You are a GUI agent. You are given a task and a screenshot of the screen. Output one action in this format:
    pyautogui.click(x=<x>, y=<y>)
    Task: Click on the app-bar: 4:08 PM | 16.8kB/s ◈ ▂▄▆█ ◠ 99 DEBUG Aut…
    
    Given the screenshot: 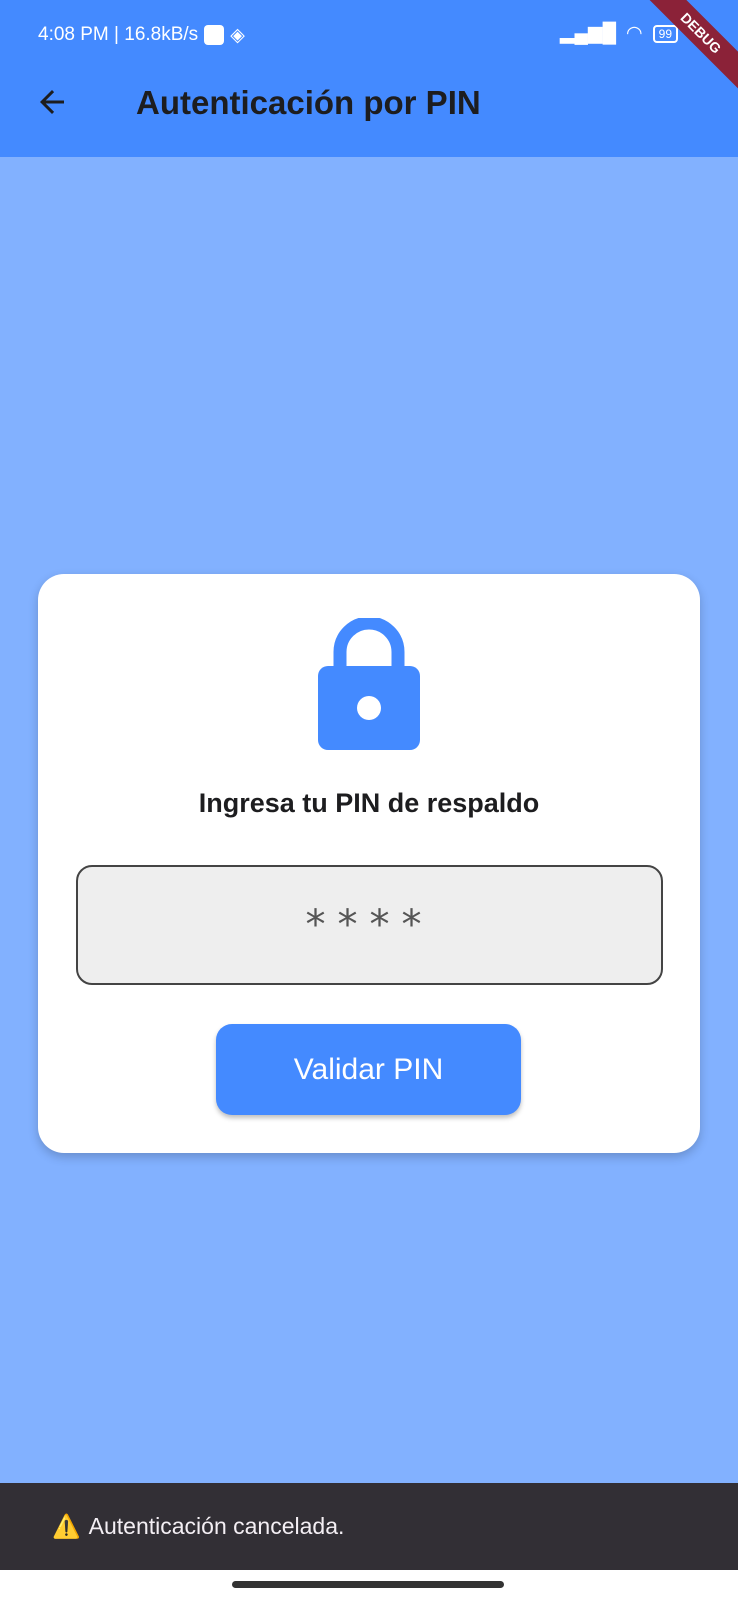 What is the action you would take?
    pyautogui.click(x=369, y=78)
    